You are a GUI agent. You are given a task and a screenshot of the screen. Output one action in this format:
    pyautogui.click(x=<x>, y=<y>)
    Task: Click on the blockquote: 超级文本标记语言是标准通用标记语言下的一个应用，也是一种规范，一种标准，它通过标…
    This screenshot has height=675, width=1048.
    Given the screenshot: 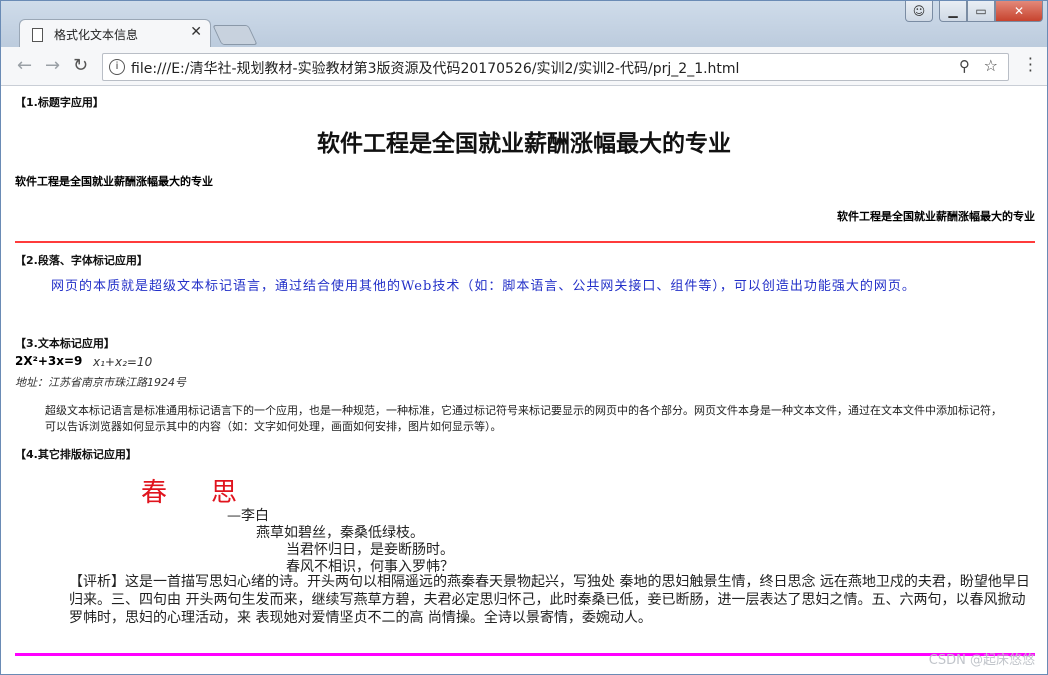 What is the action you would take?
    pyautogui.click(x=523, y=418)
    